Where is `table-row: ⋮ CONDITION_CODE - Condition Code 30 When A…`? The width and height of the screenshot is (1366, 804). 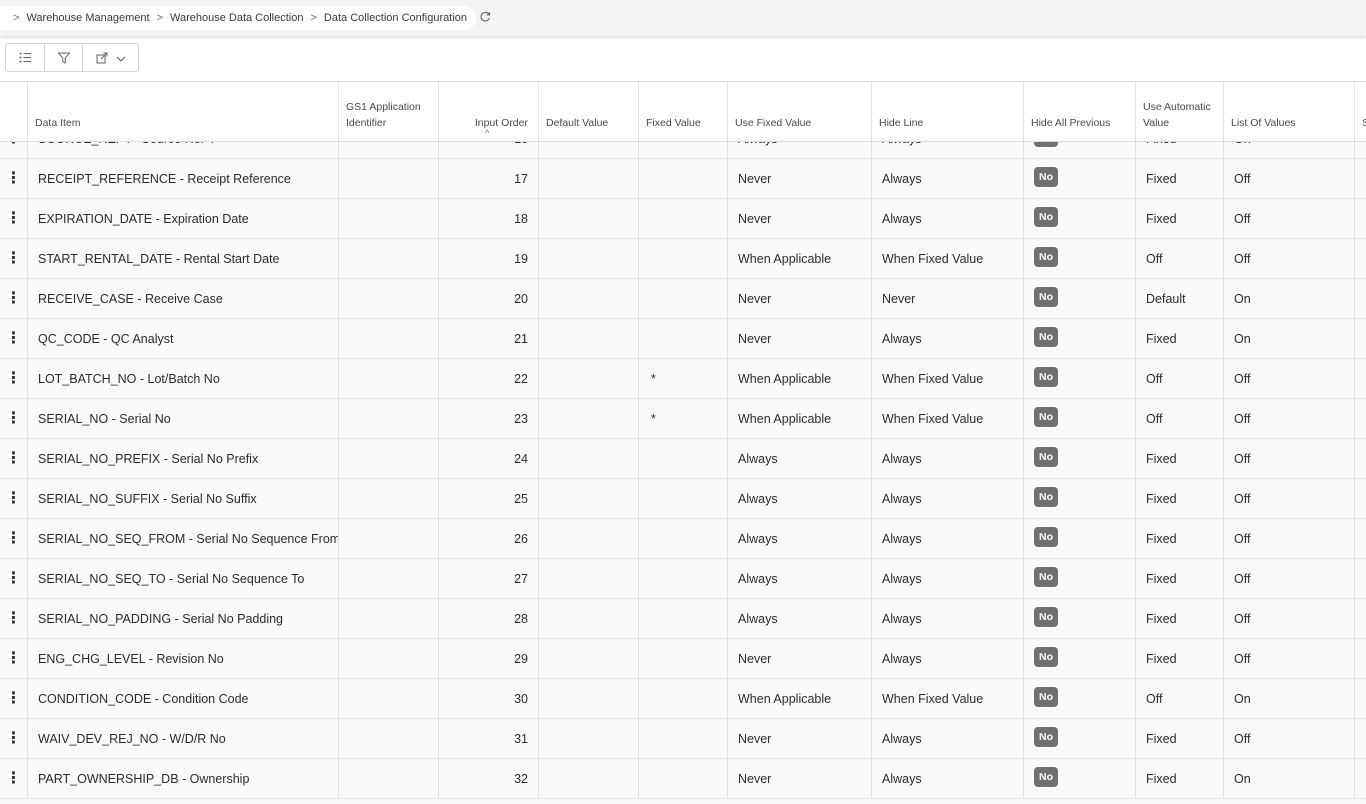 table-row: ⋮ CONDITION_CODE - Condition Code 30 When A… is located at coordinates (683, 699).